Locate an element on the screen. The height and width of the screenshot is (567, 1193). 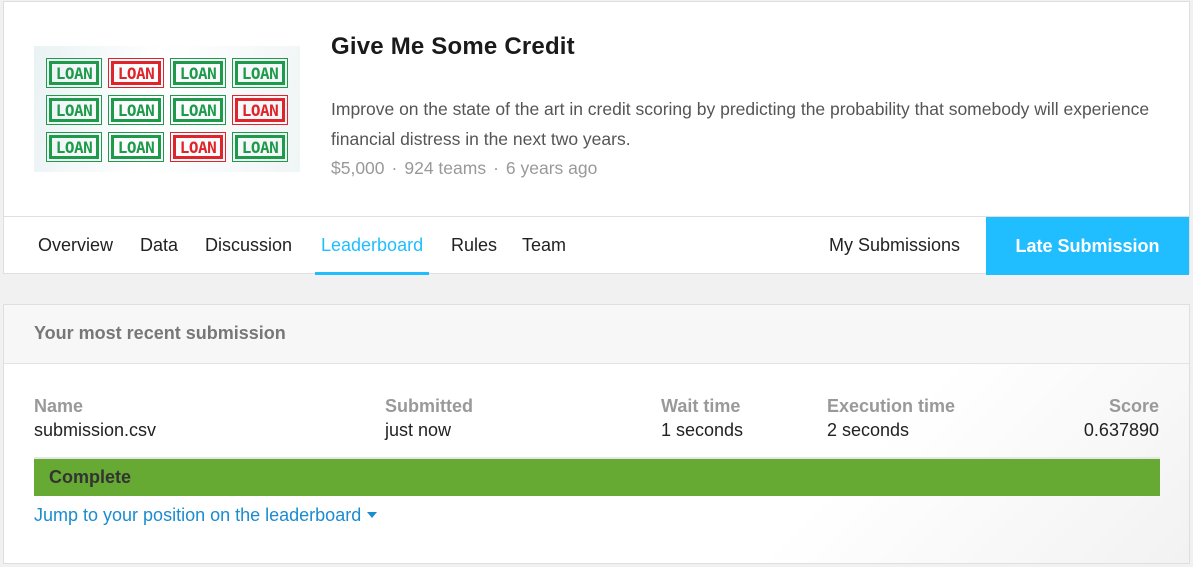
jump-link-text: Jump to your position on the leaderboard is located at coordinates (198, 515).